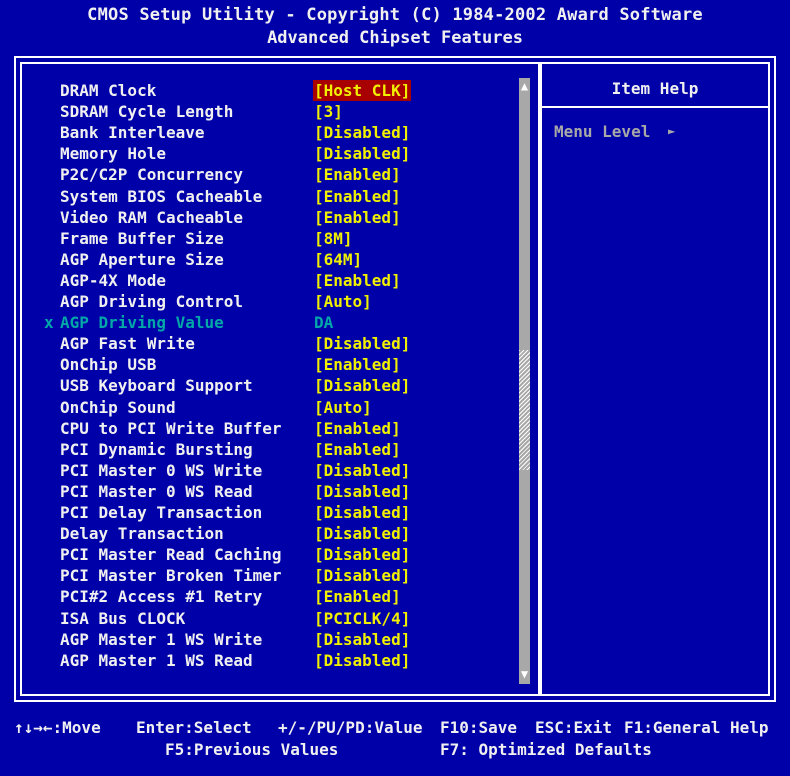  I want to click on scroll-down-arrow-icon: ▼, so click(524, 674).